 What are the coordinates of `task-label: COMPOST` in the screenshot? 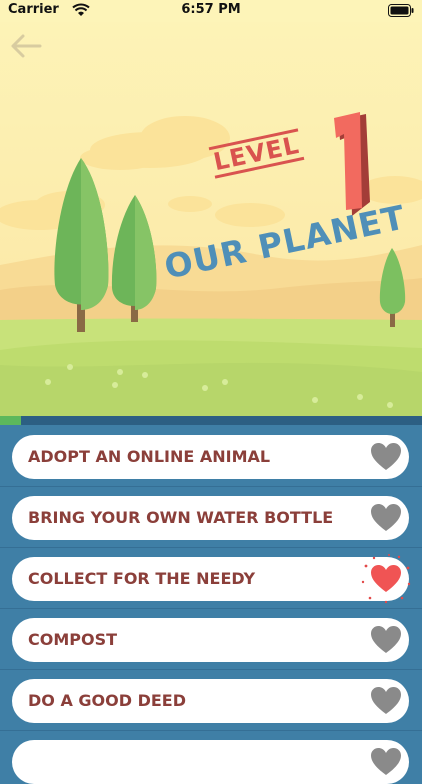 It's located at (73, 639).